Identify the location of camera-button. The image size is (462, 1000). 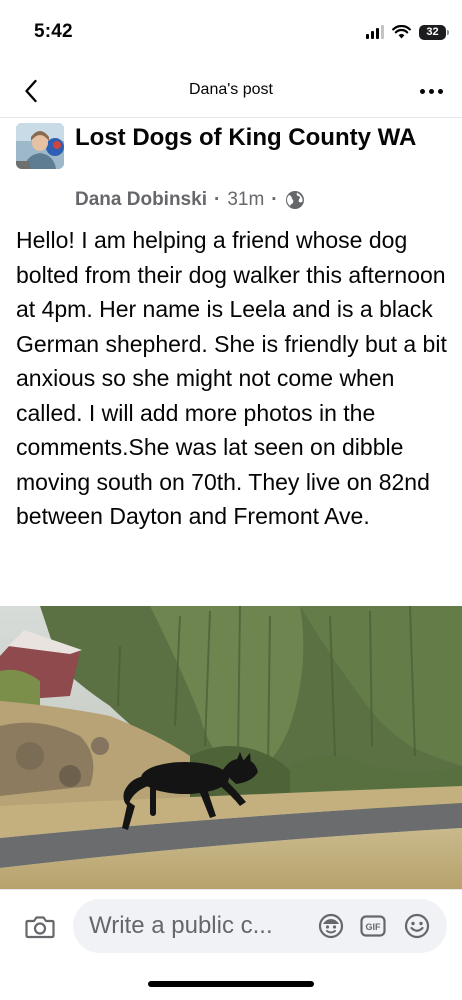
(40, 927).